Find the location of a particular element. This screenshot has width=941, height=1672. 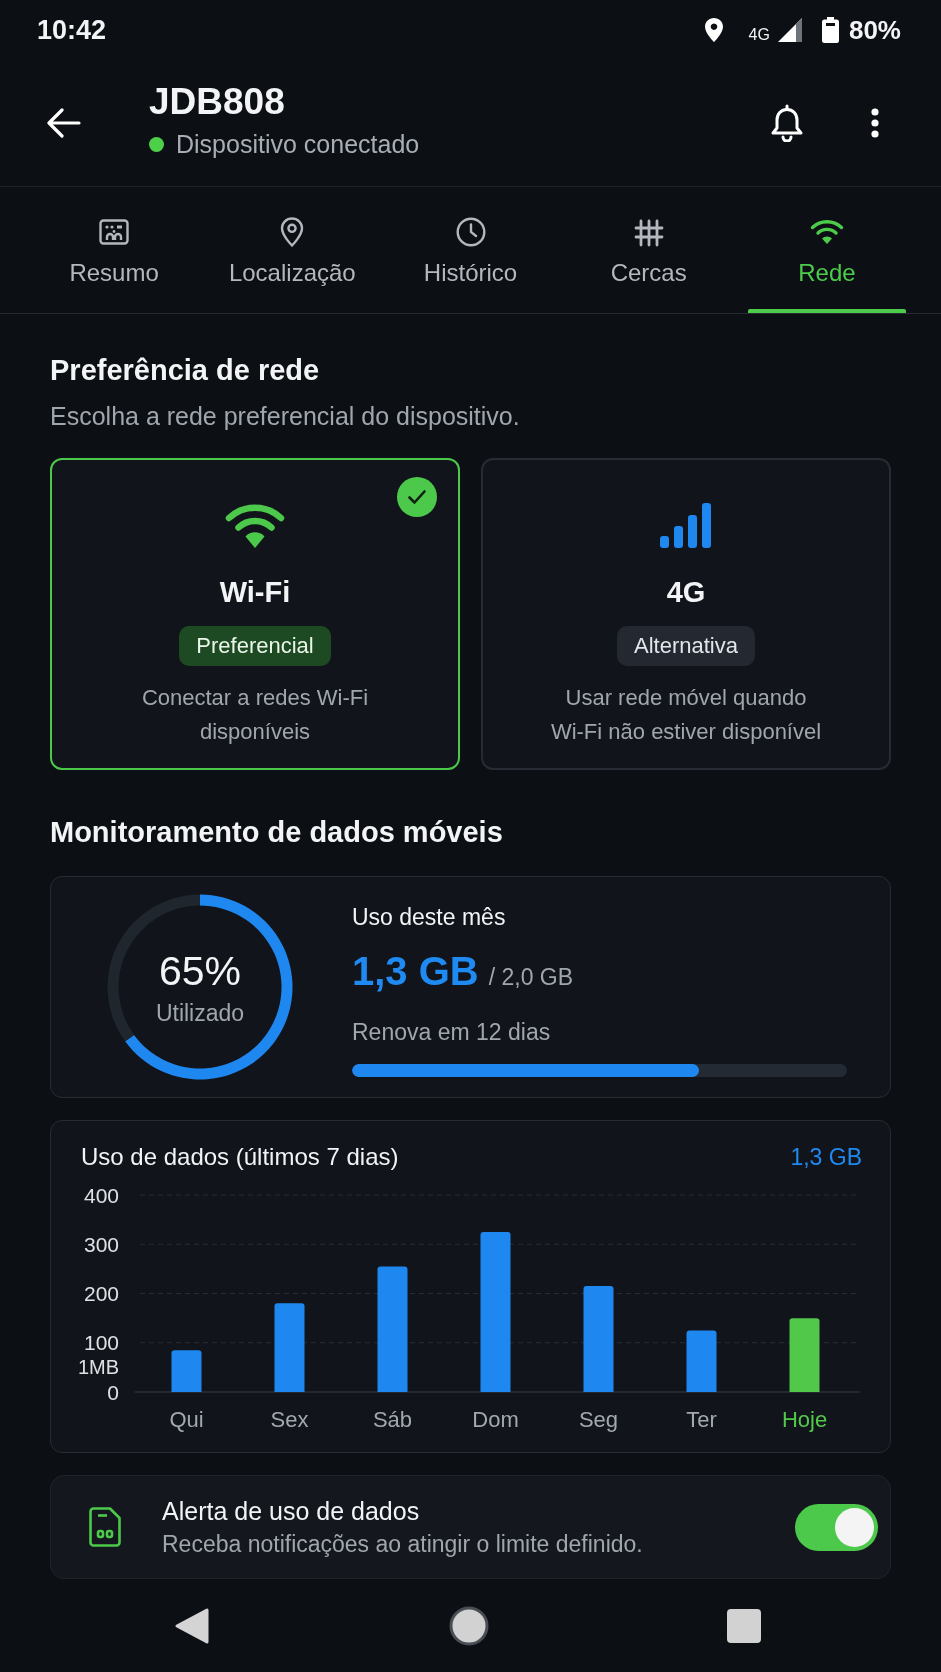

axis-category-label: Hoje is located at coordinates (804, 1419).